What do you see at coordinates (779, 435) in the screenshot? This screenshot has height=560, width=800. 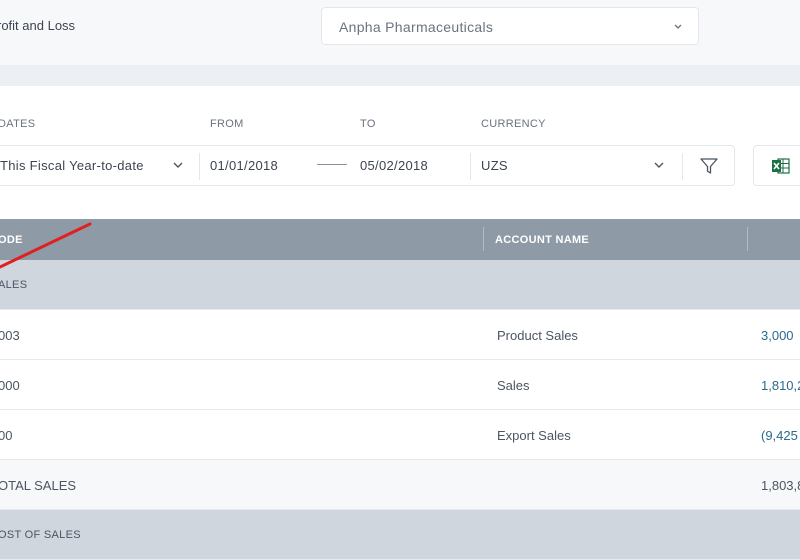 I see `account-amount: (9,425` at bounding box center [779, 435].